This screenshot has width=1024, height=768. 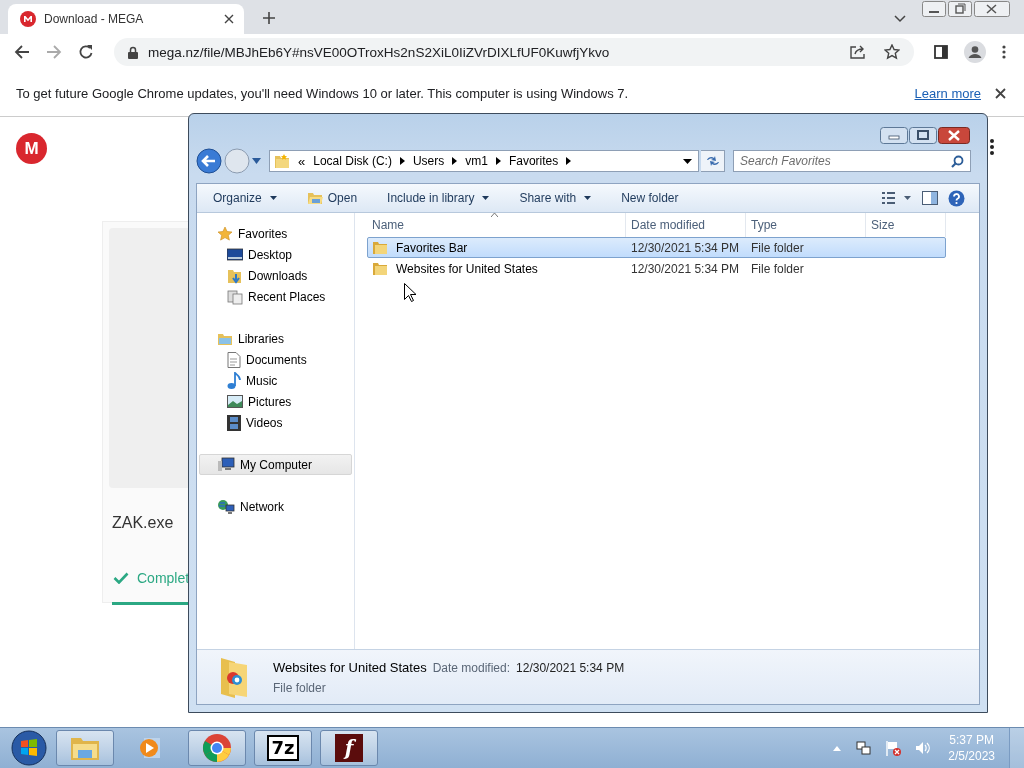 I want to click on nav-item: Desktop, so click(x=274, y=254).